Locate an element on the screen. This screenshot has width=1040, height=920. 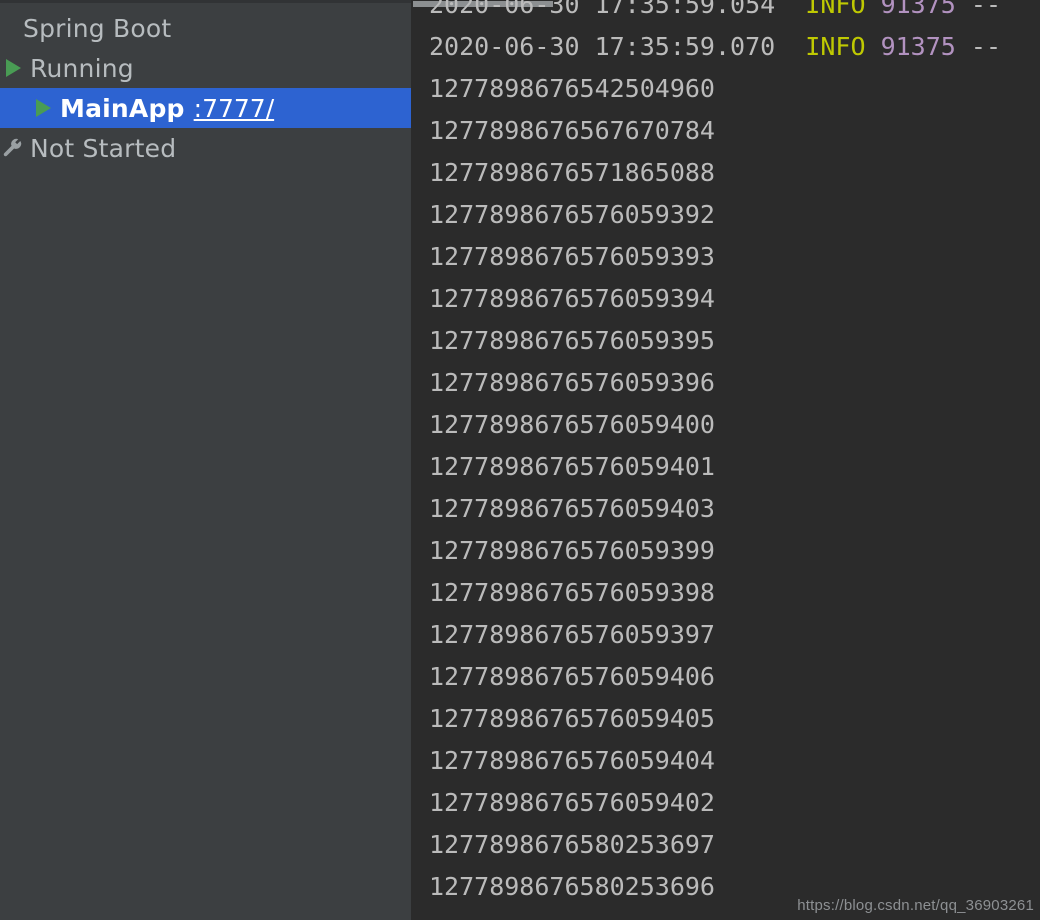
console-id-value: 1277898676576059399 is located at coordinates (572, 550).